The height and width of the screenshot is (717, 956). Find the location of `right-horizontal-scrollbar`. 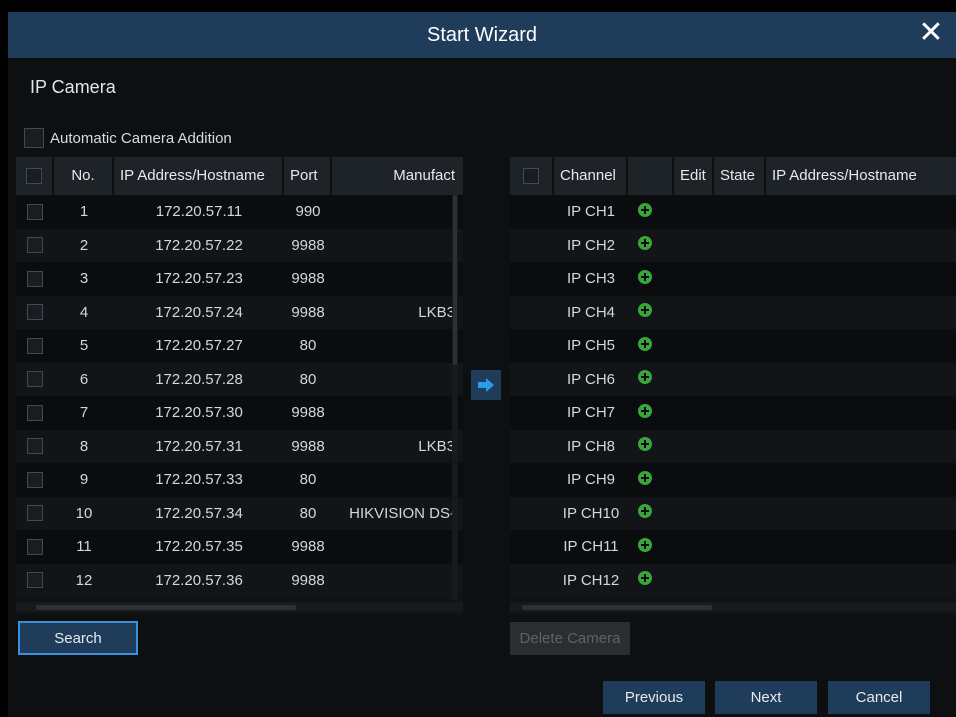

right-horizontal-scrollbar is located at coordinates (733, 607).